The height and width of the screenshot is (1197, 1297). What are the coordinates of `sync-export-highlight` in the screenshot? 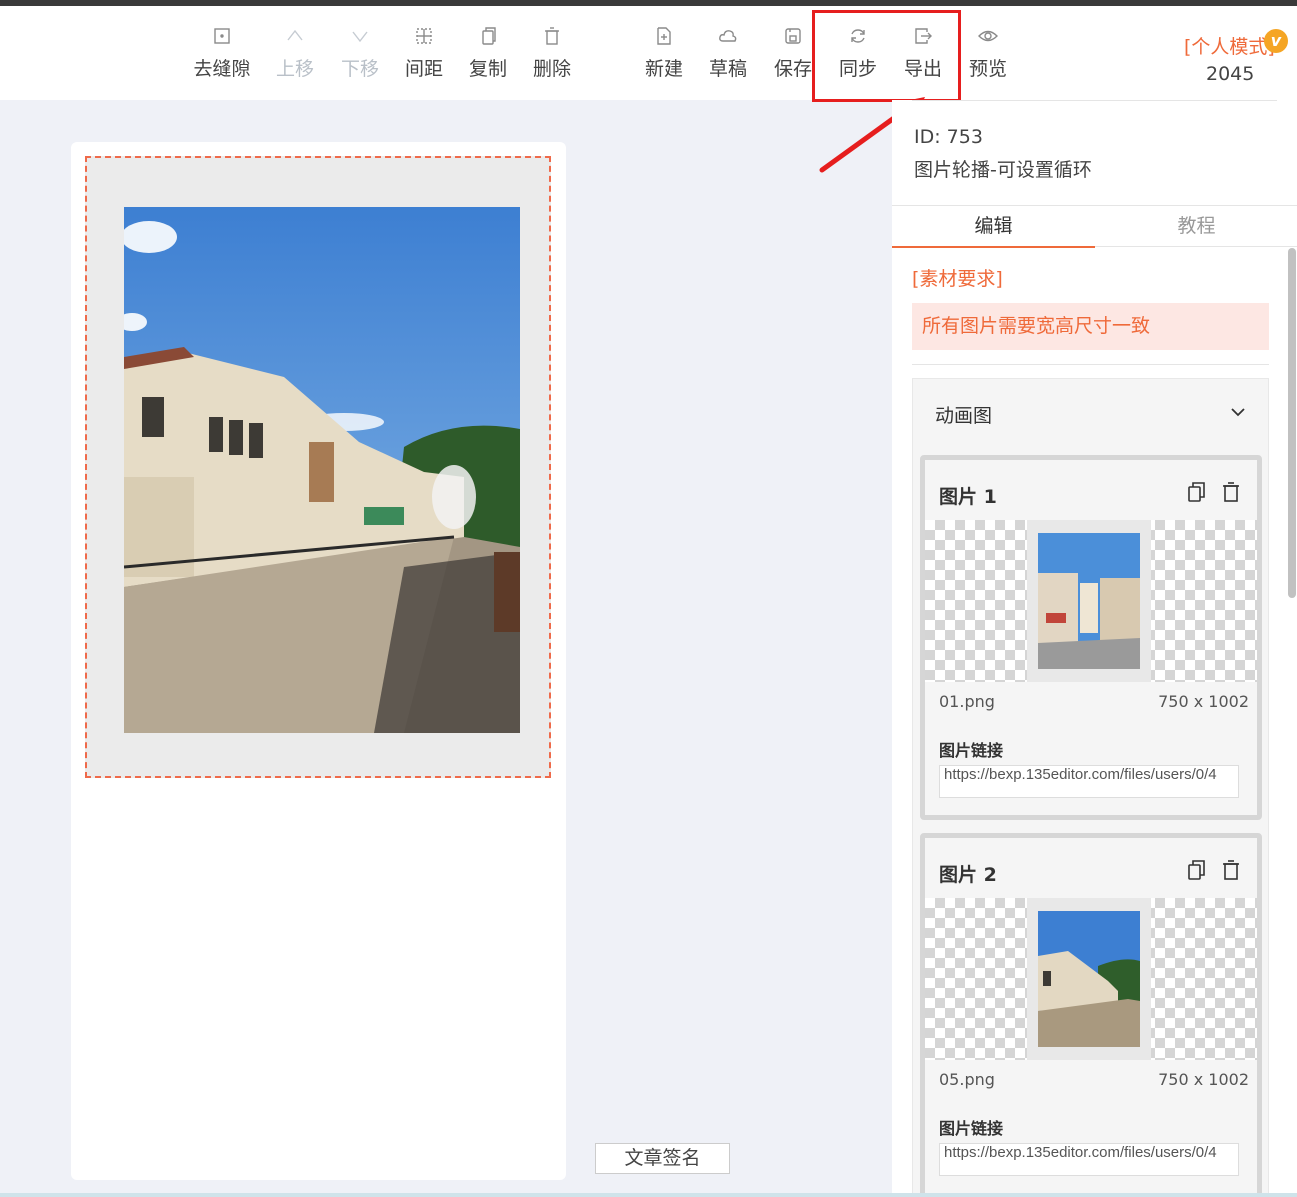 It's located at (886, 56).